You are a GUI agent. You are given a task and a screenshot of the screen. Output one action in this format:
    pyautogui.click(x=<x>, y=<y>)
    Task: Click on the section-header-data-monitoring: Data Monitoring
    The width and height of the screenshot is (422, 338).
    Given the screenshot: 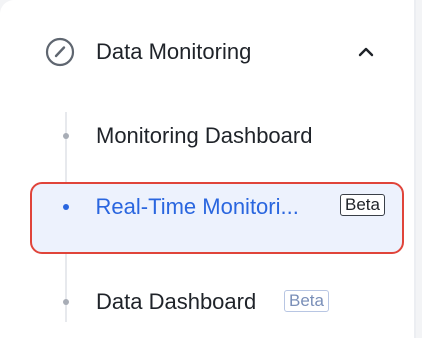 What is the action you would take?
    pyautogui.click(x=214, y=52)
    